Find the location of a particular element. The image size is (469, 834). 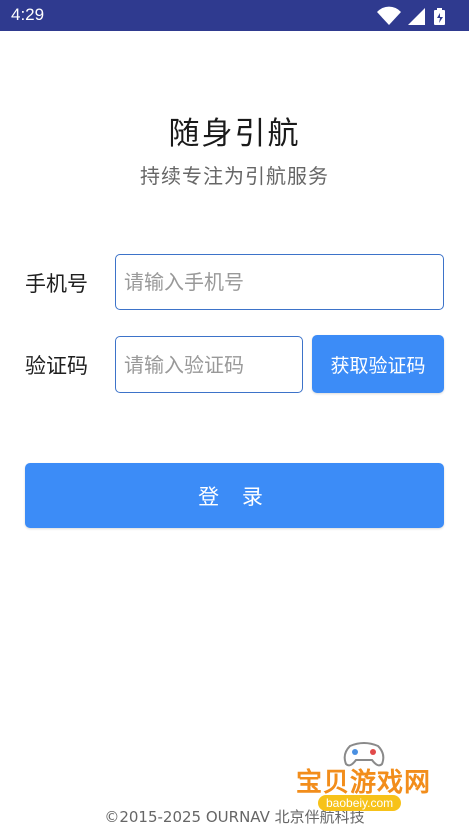

code-label: 验证码 is located at coordinates (56, 366).